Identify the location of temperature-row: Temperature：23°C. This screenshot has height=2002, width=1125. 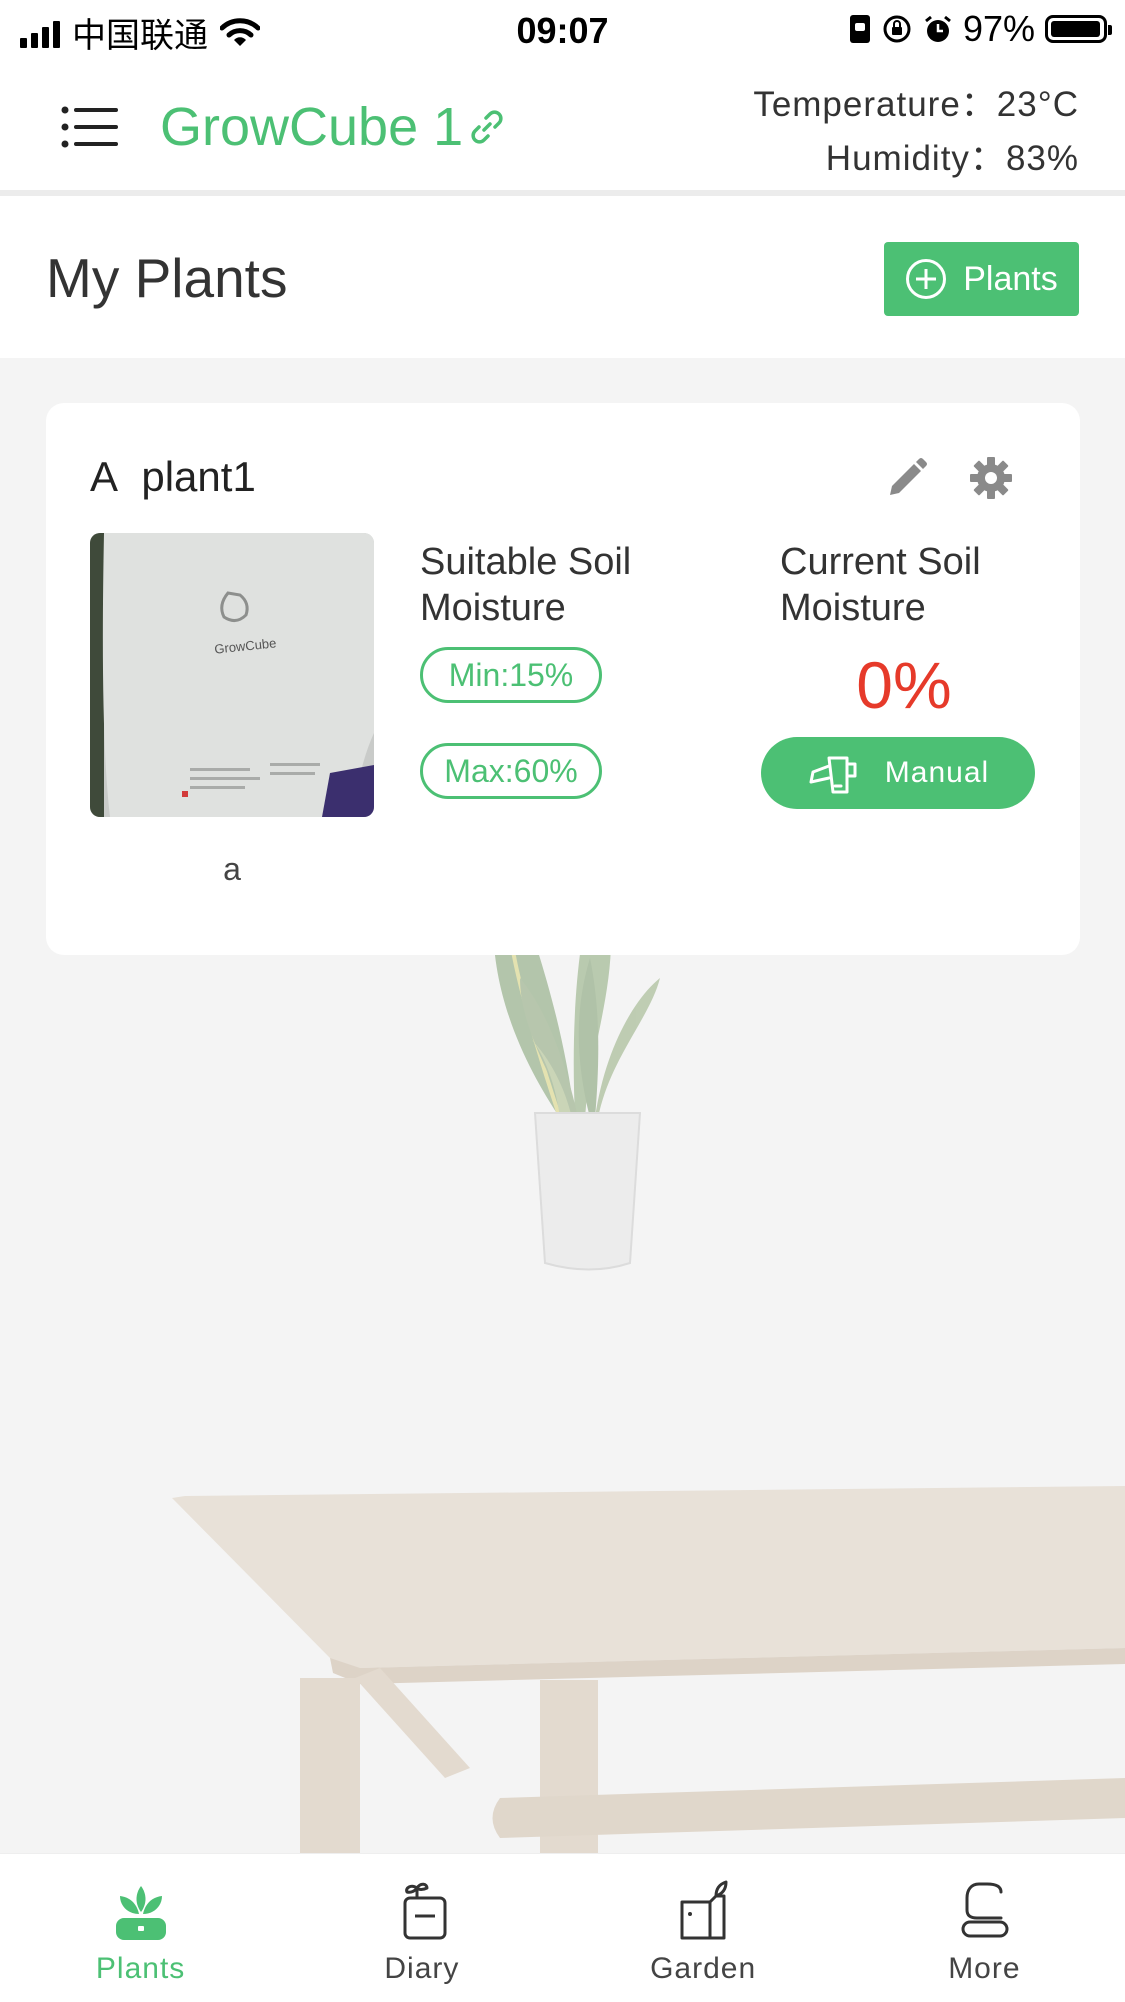
(916, 105).